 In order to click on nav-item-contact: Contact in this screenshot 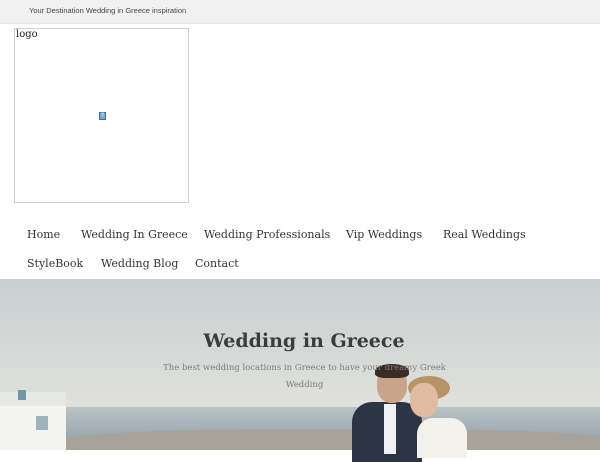, I will do `click(217, 263)`.